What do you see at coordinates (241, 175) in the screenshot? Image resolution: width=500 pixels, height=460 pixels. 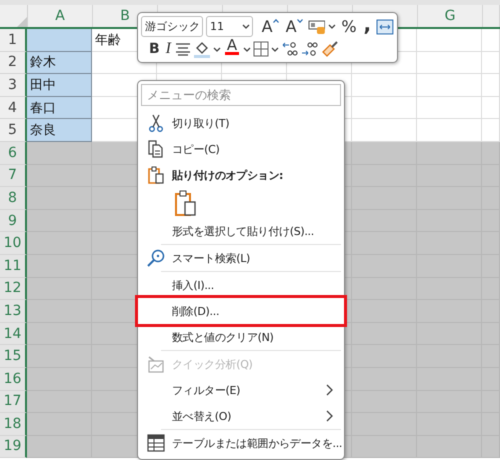 I see `menu-heading: 貼り付けのオプション` at bounding box center [241, 175].